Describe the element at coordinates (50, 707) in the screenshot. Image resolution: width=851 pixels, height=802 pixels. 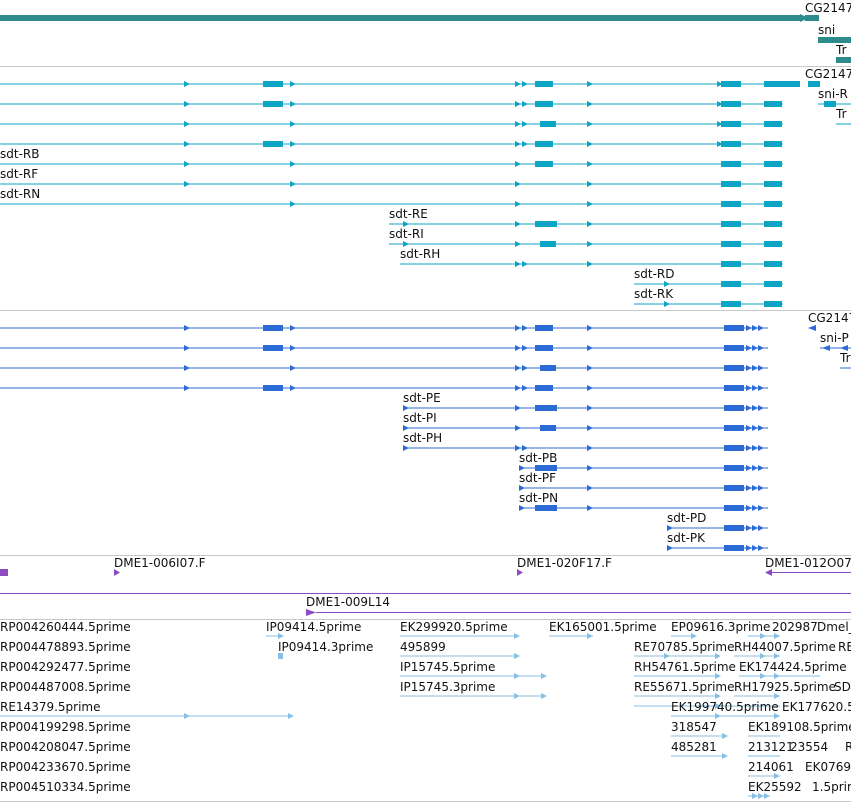
I see `est-label: RE14379.5prime` at that location.